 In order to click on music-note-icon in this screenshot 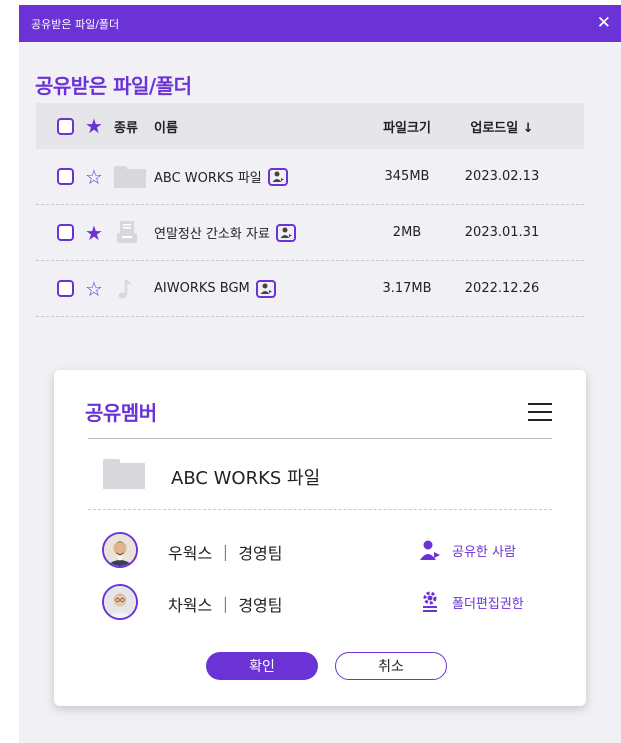, I will do `click(125, 288)`.